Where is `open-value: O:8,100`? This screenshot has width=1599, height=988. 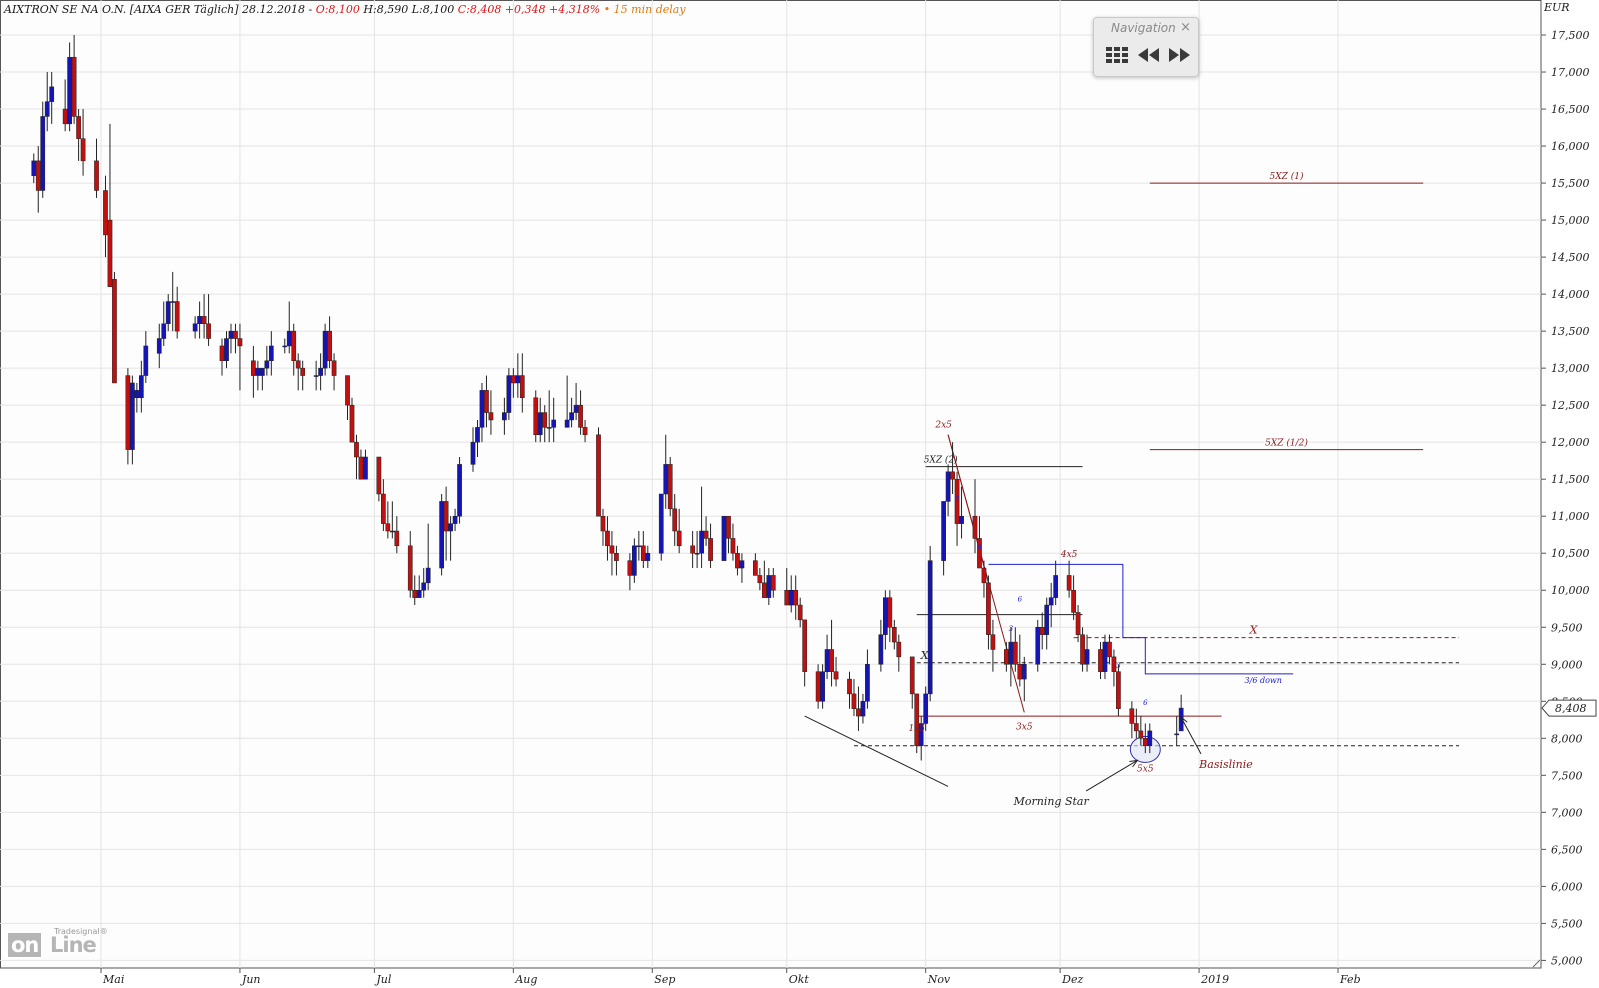 open-value: O:8,100 is located at coordinates (337, 9).